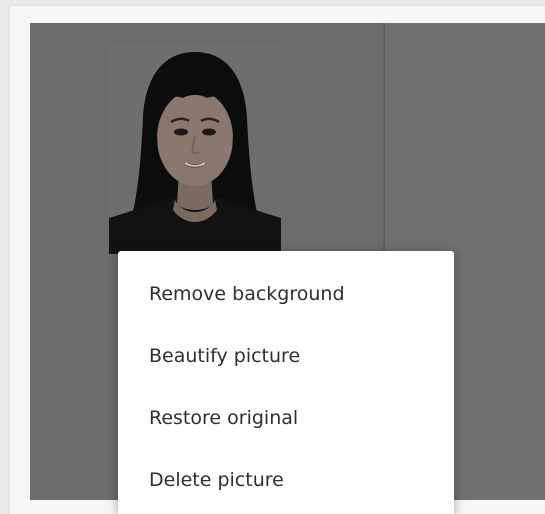 The image size is (545, 514). What do you see at coordinates (286, 418) in the screenshot?
I see `menu-item-restore-original: Restore original` at bounding box center [286, 418].